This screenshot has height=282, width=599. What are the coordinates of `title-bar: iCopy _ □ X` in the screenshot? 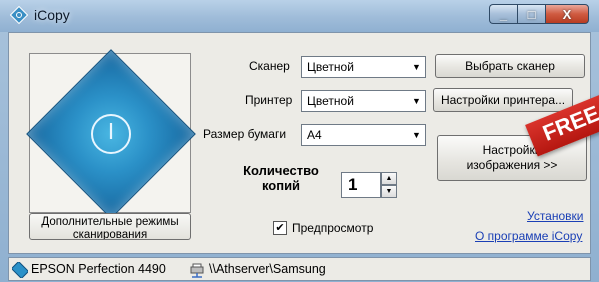 It's located at (299, 16).